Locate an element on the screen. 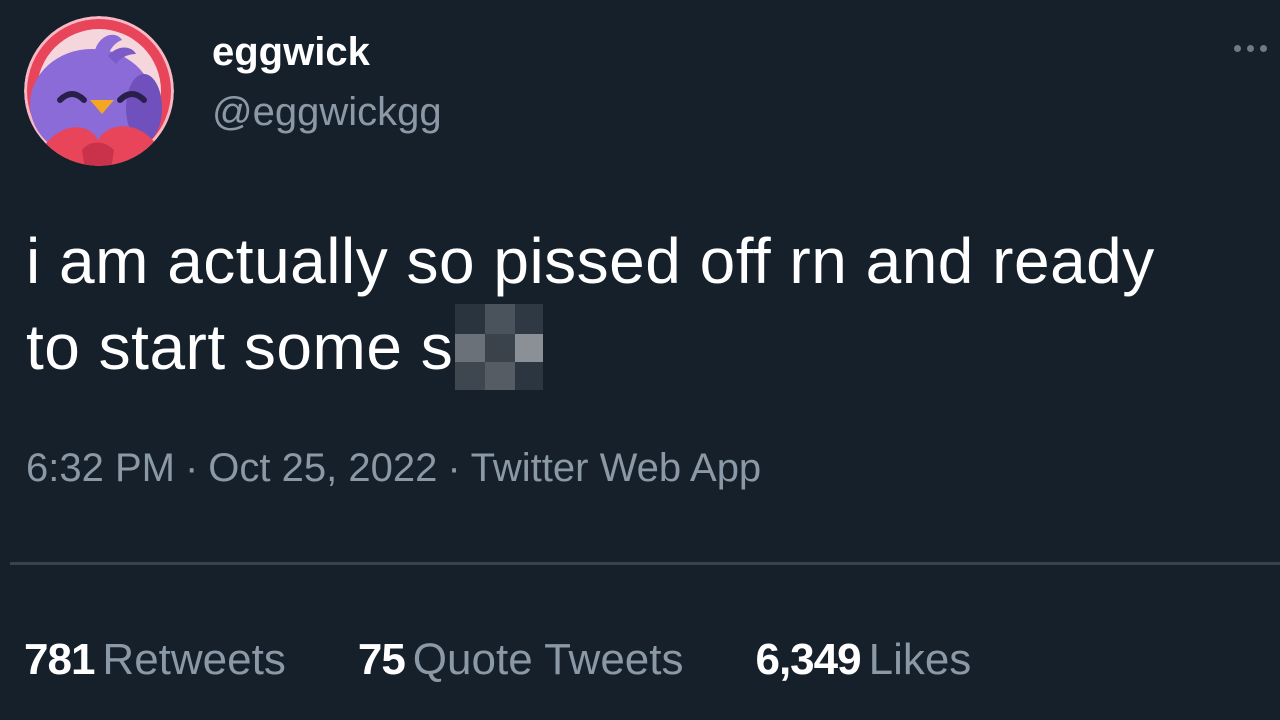 This screenshot has height=720, width=1280. quote-tweets-count: 75 is located at coordinates (381, 659).